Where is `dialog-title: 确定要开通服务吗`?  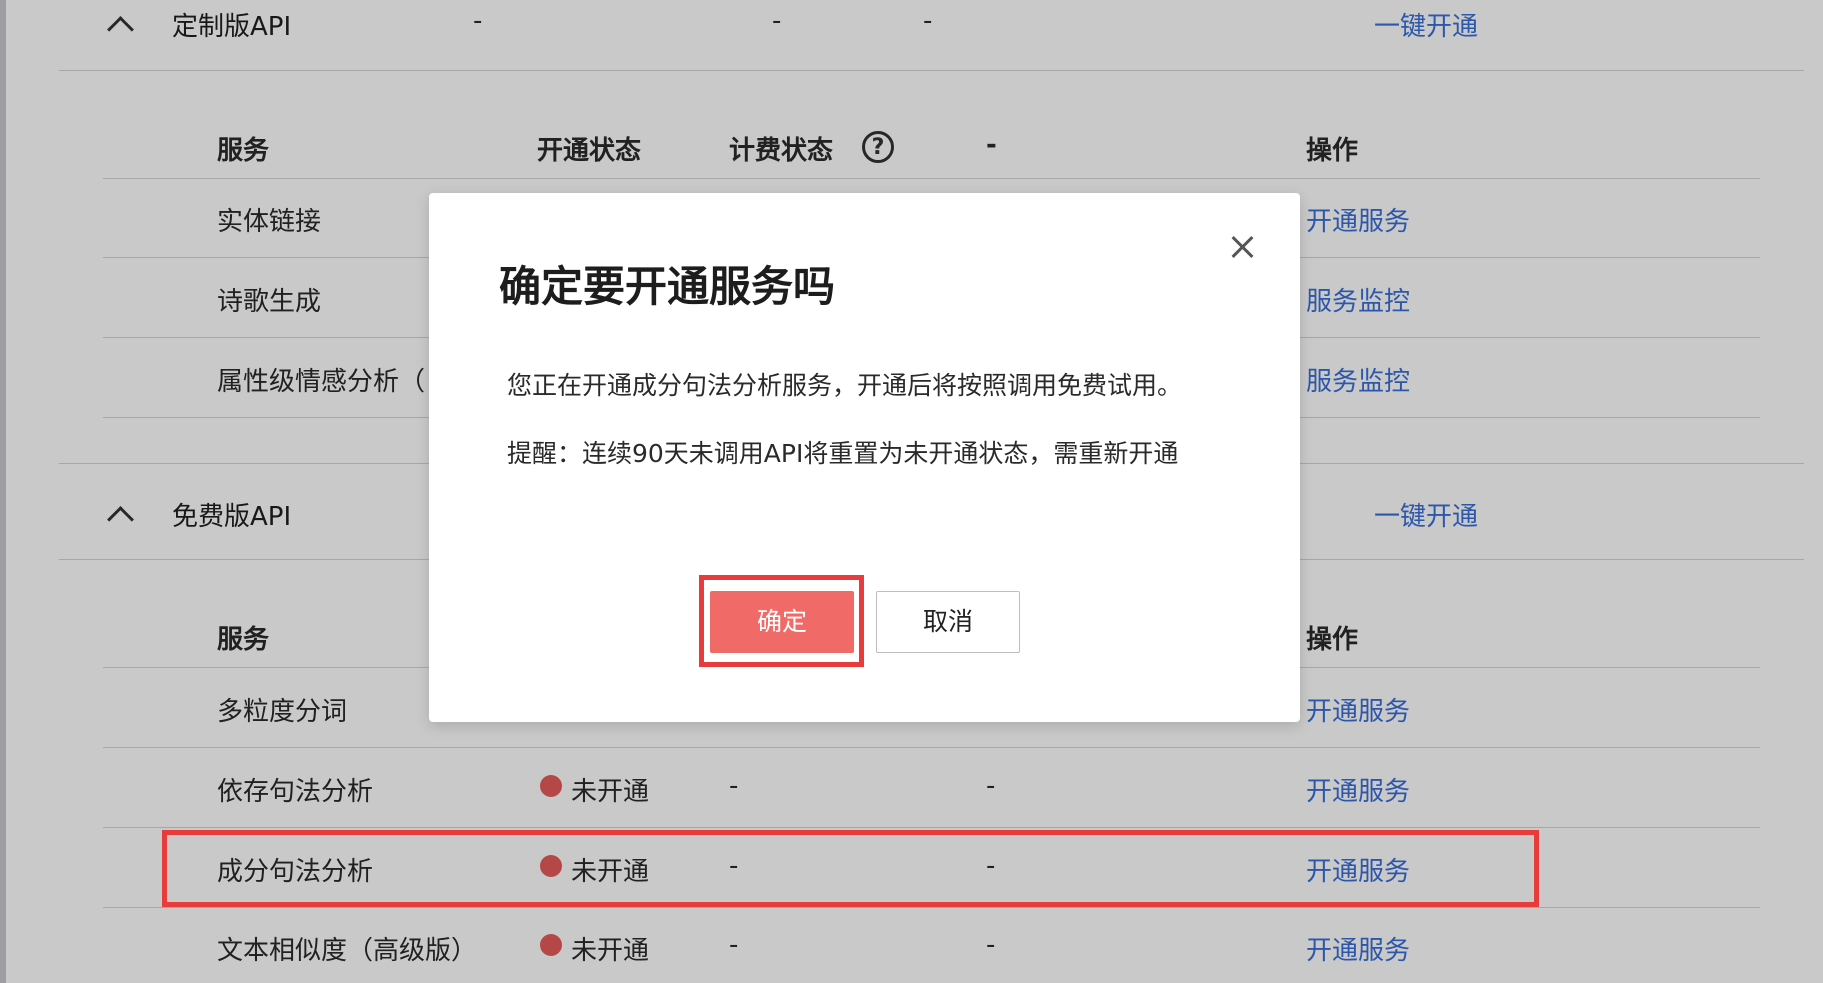 dialog-title: 确定要开通服务吗 is located at coordinates (667, 286).